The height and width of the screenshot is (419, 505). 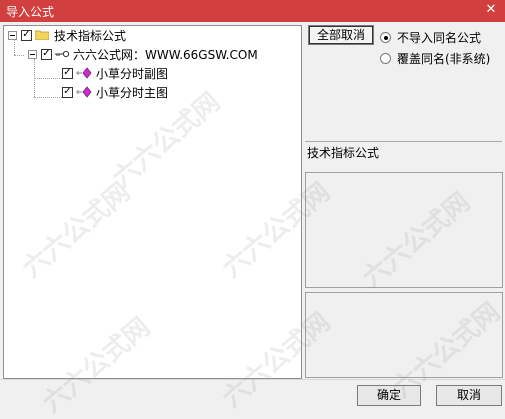 What do you see at coordinates (30, 12) in the screenshot?
I see `window-title: 导入公式` at bounding box center [30, 12].